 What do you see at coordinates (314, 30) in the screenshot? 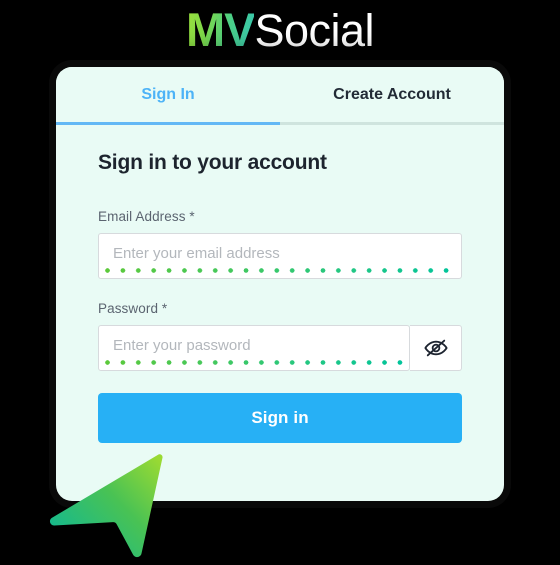
I see `brand-name: Social` at bounding box center [314, 30].